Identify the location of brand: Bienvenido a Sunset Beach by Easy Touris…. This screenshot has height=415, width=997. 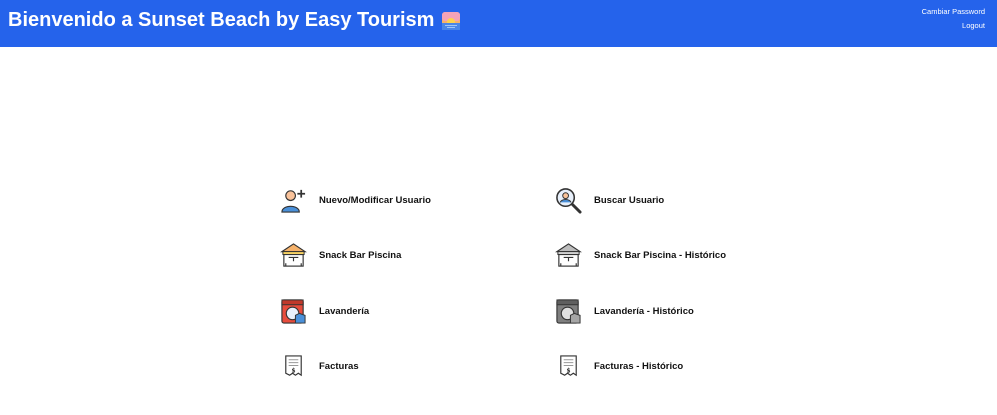
(234, 20).